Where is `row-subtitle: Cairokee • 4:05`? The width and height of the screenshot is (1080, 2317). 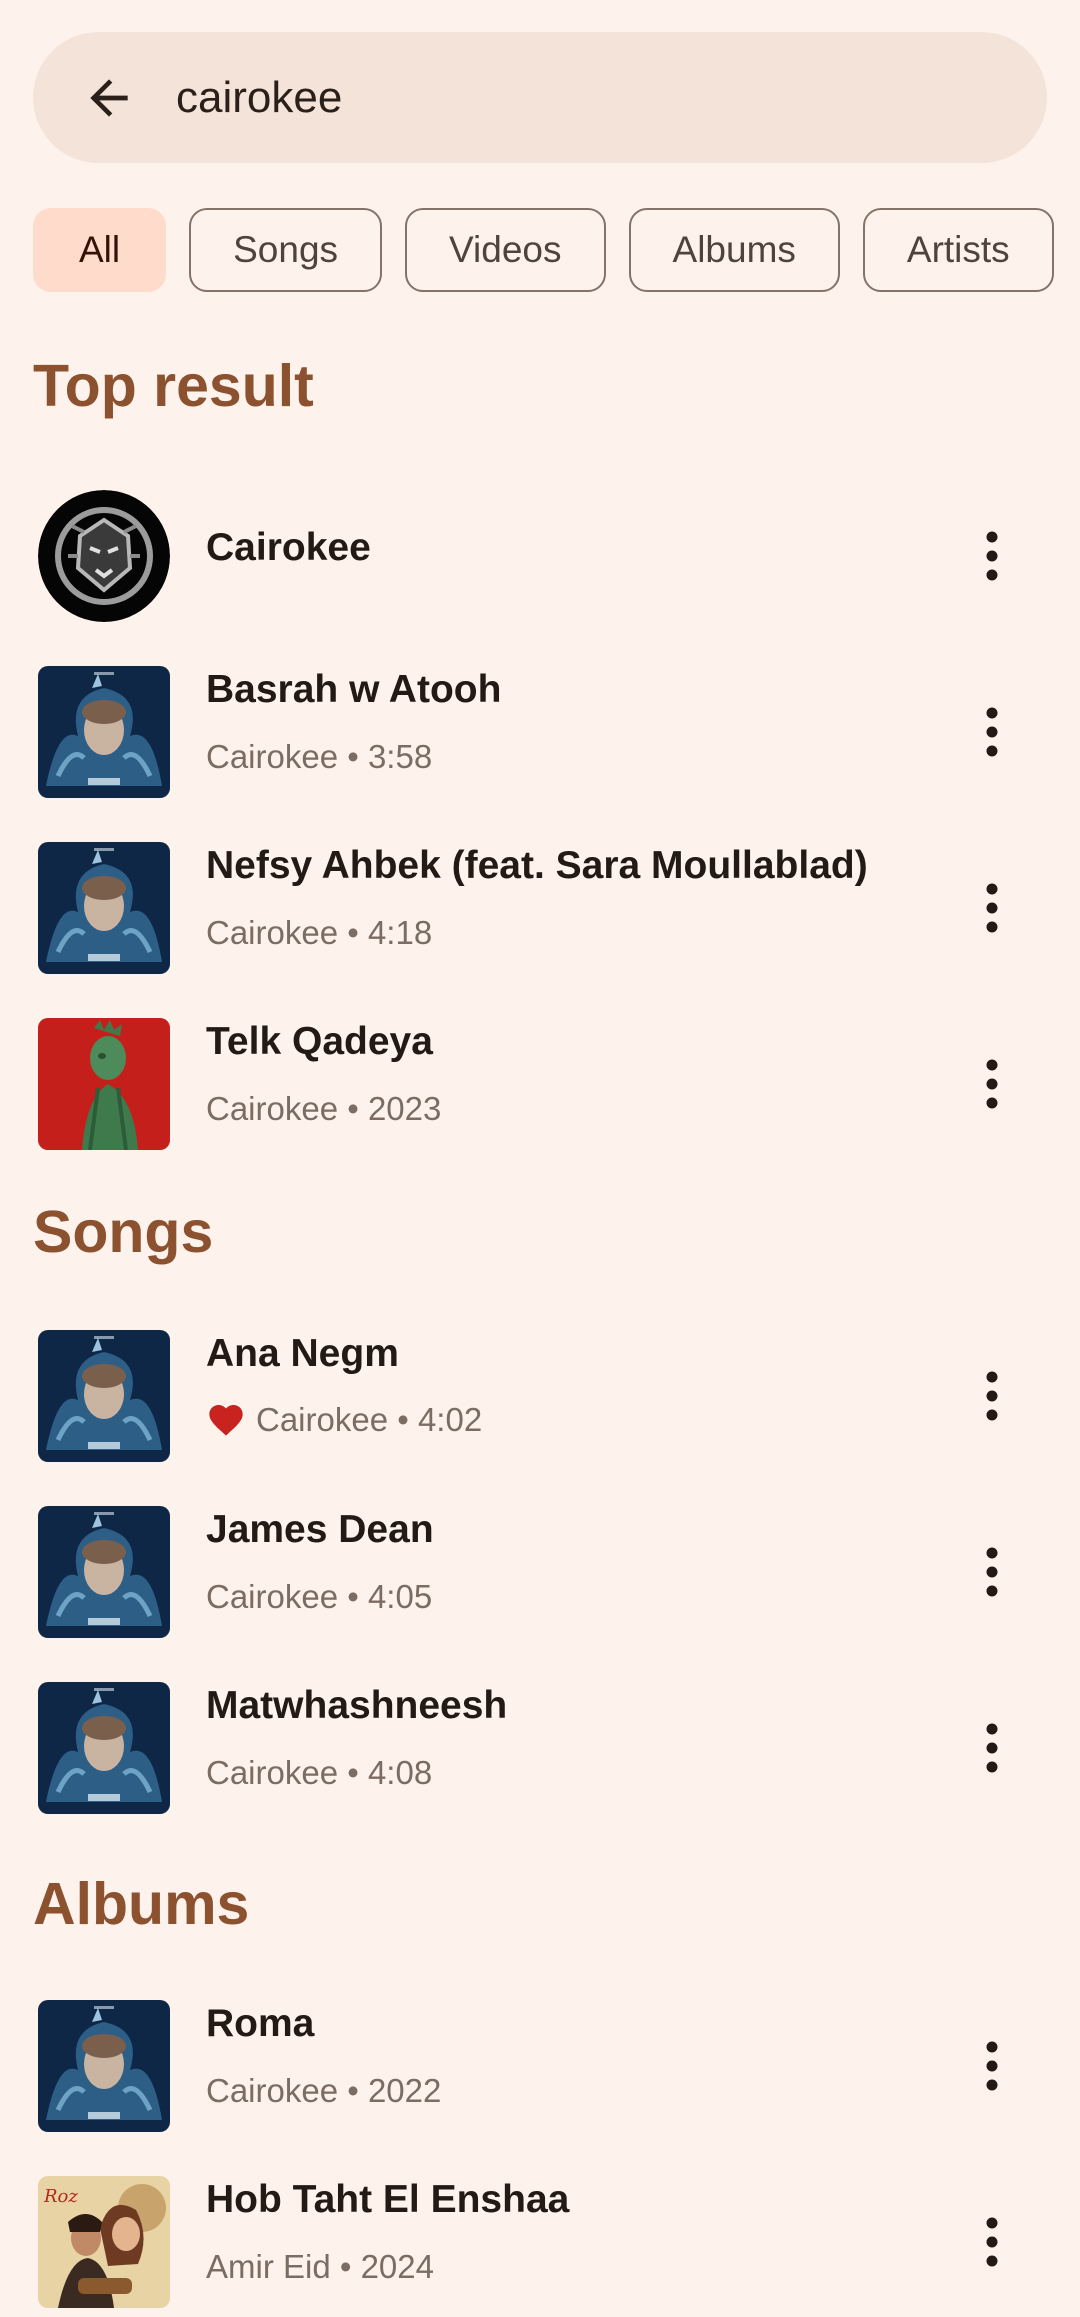
row-subtitle: Cairokee • 4:05 is located at coordinates (319, 1596).